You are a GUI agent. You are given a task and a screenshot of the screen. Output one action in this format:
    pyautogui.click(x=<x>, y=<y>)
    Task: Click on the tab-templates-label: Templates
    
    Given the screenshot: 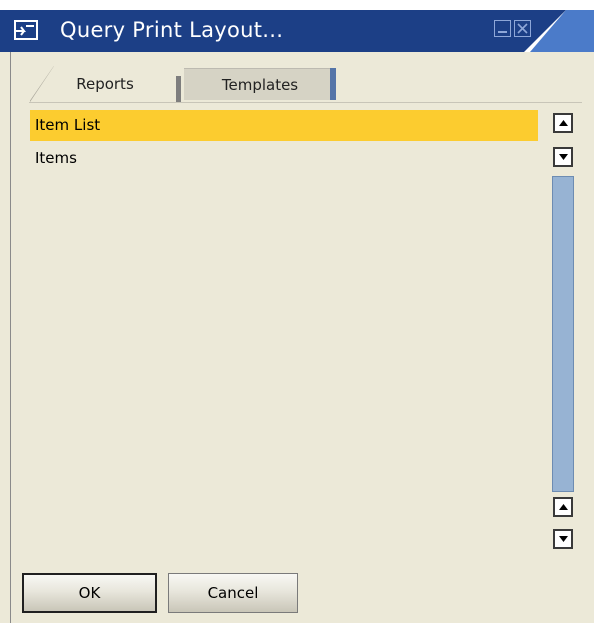 What is the action you would take?
    pyautogui.click(x=260, y=84)
    